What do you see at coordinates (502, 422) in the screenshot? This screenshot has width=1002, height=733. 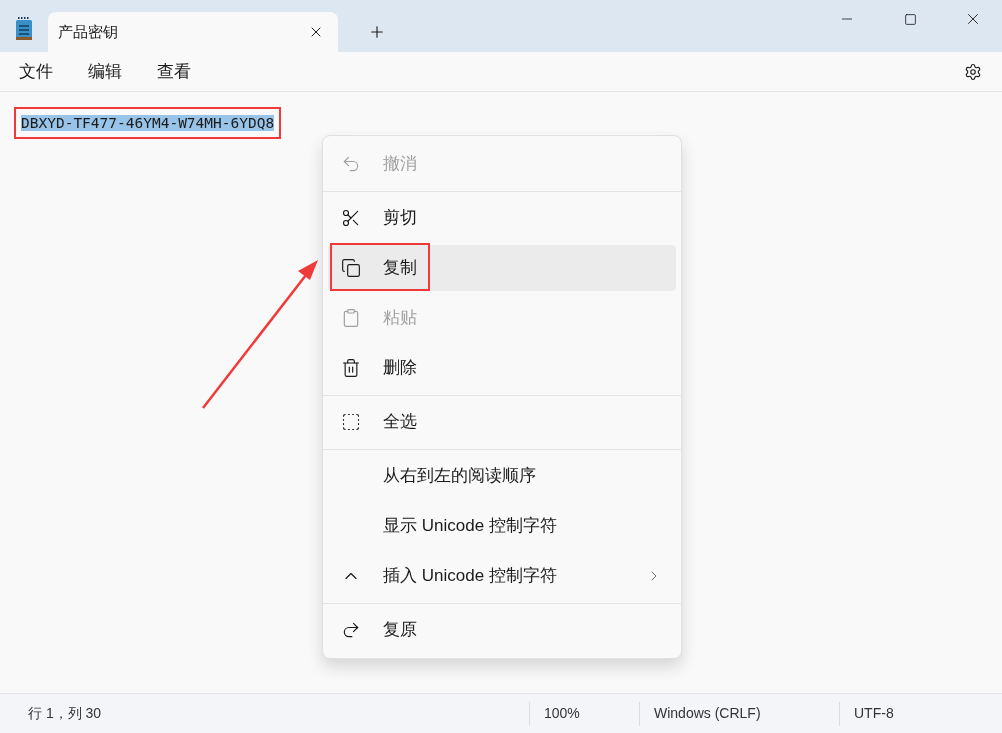 I see `menu-item: 全选` at bounding box center [502, 422].